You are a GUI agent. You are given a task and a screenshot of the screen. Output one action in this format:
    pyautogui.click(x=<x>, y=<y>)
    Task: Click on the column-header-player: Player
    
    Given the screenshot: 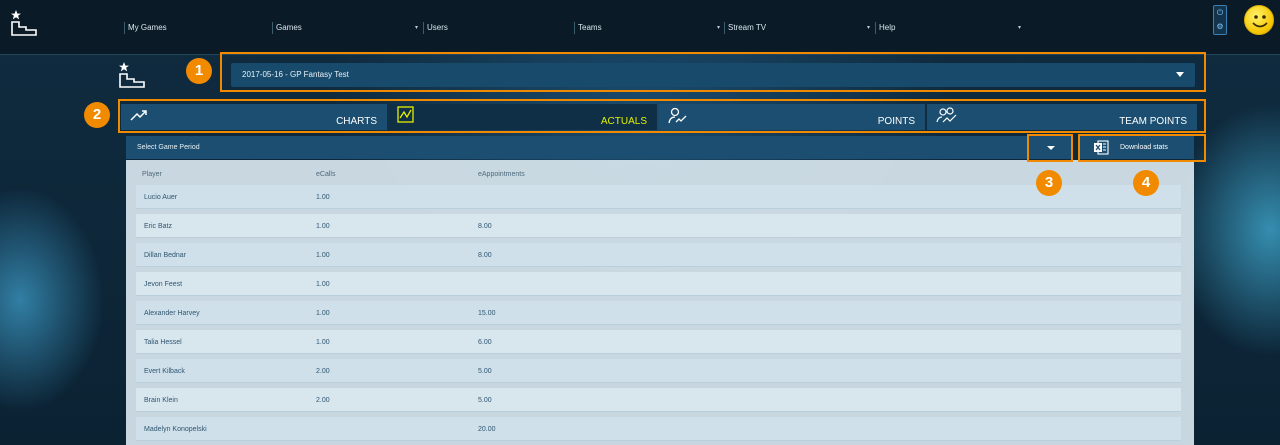 What is the action you would take?
    pyautogui.click(x=152, y=174)
    